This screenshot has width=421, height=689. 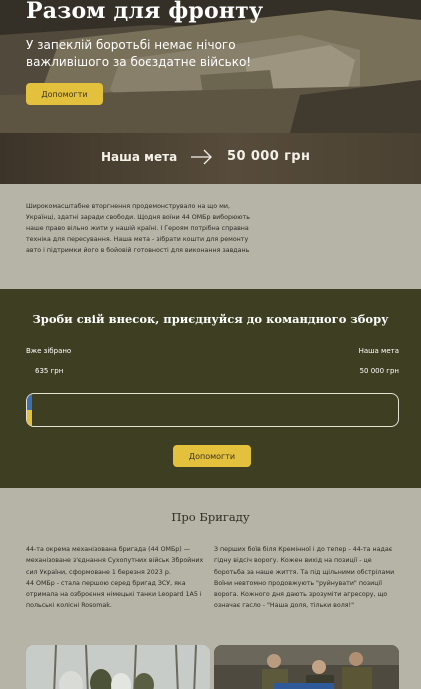 I want to click on hero-title: Разом для фронту, so click(x=145, y=12).